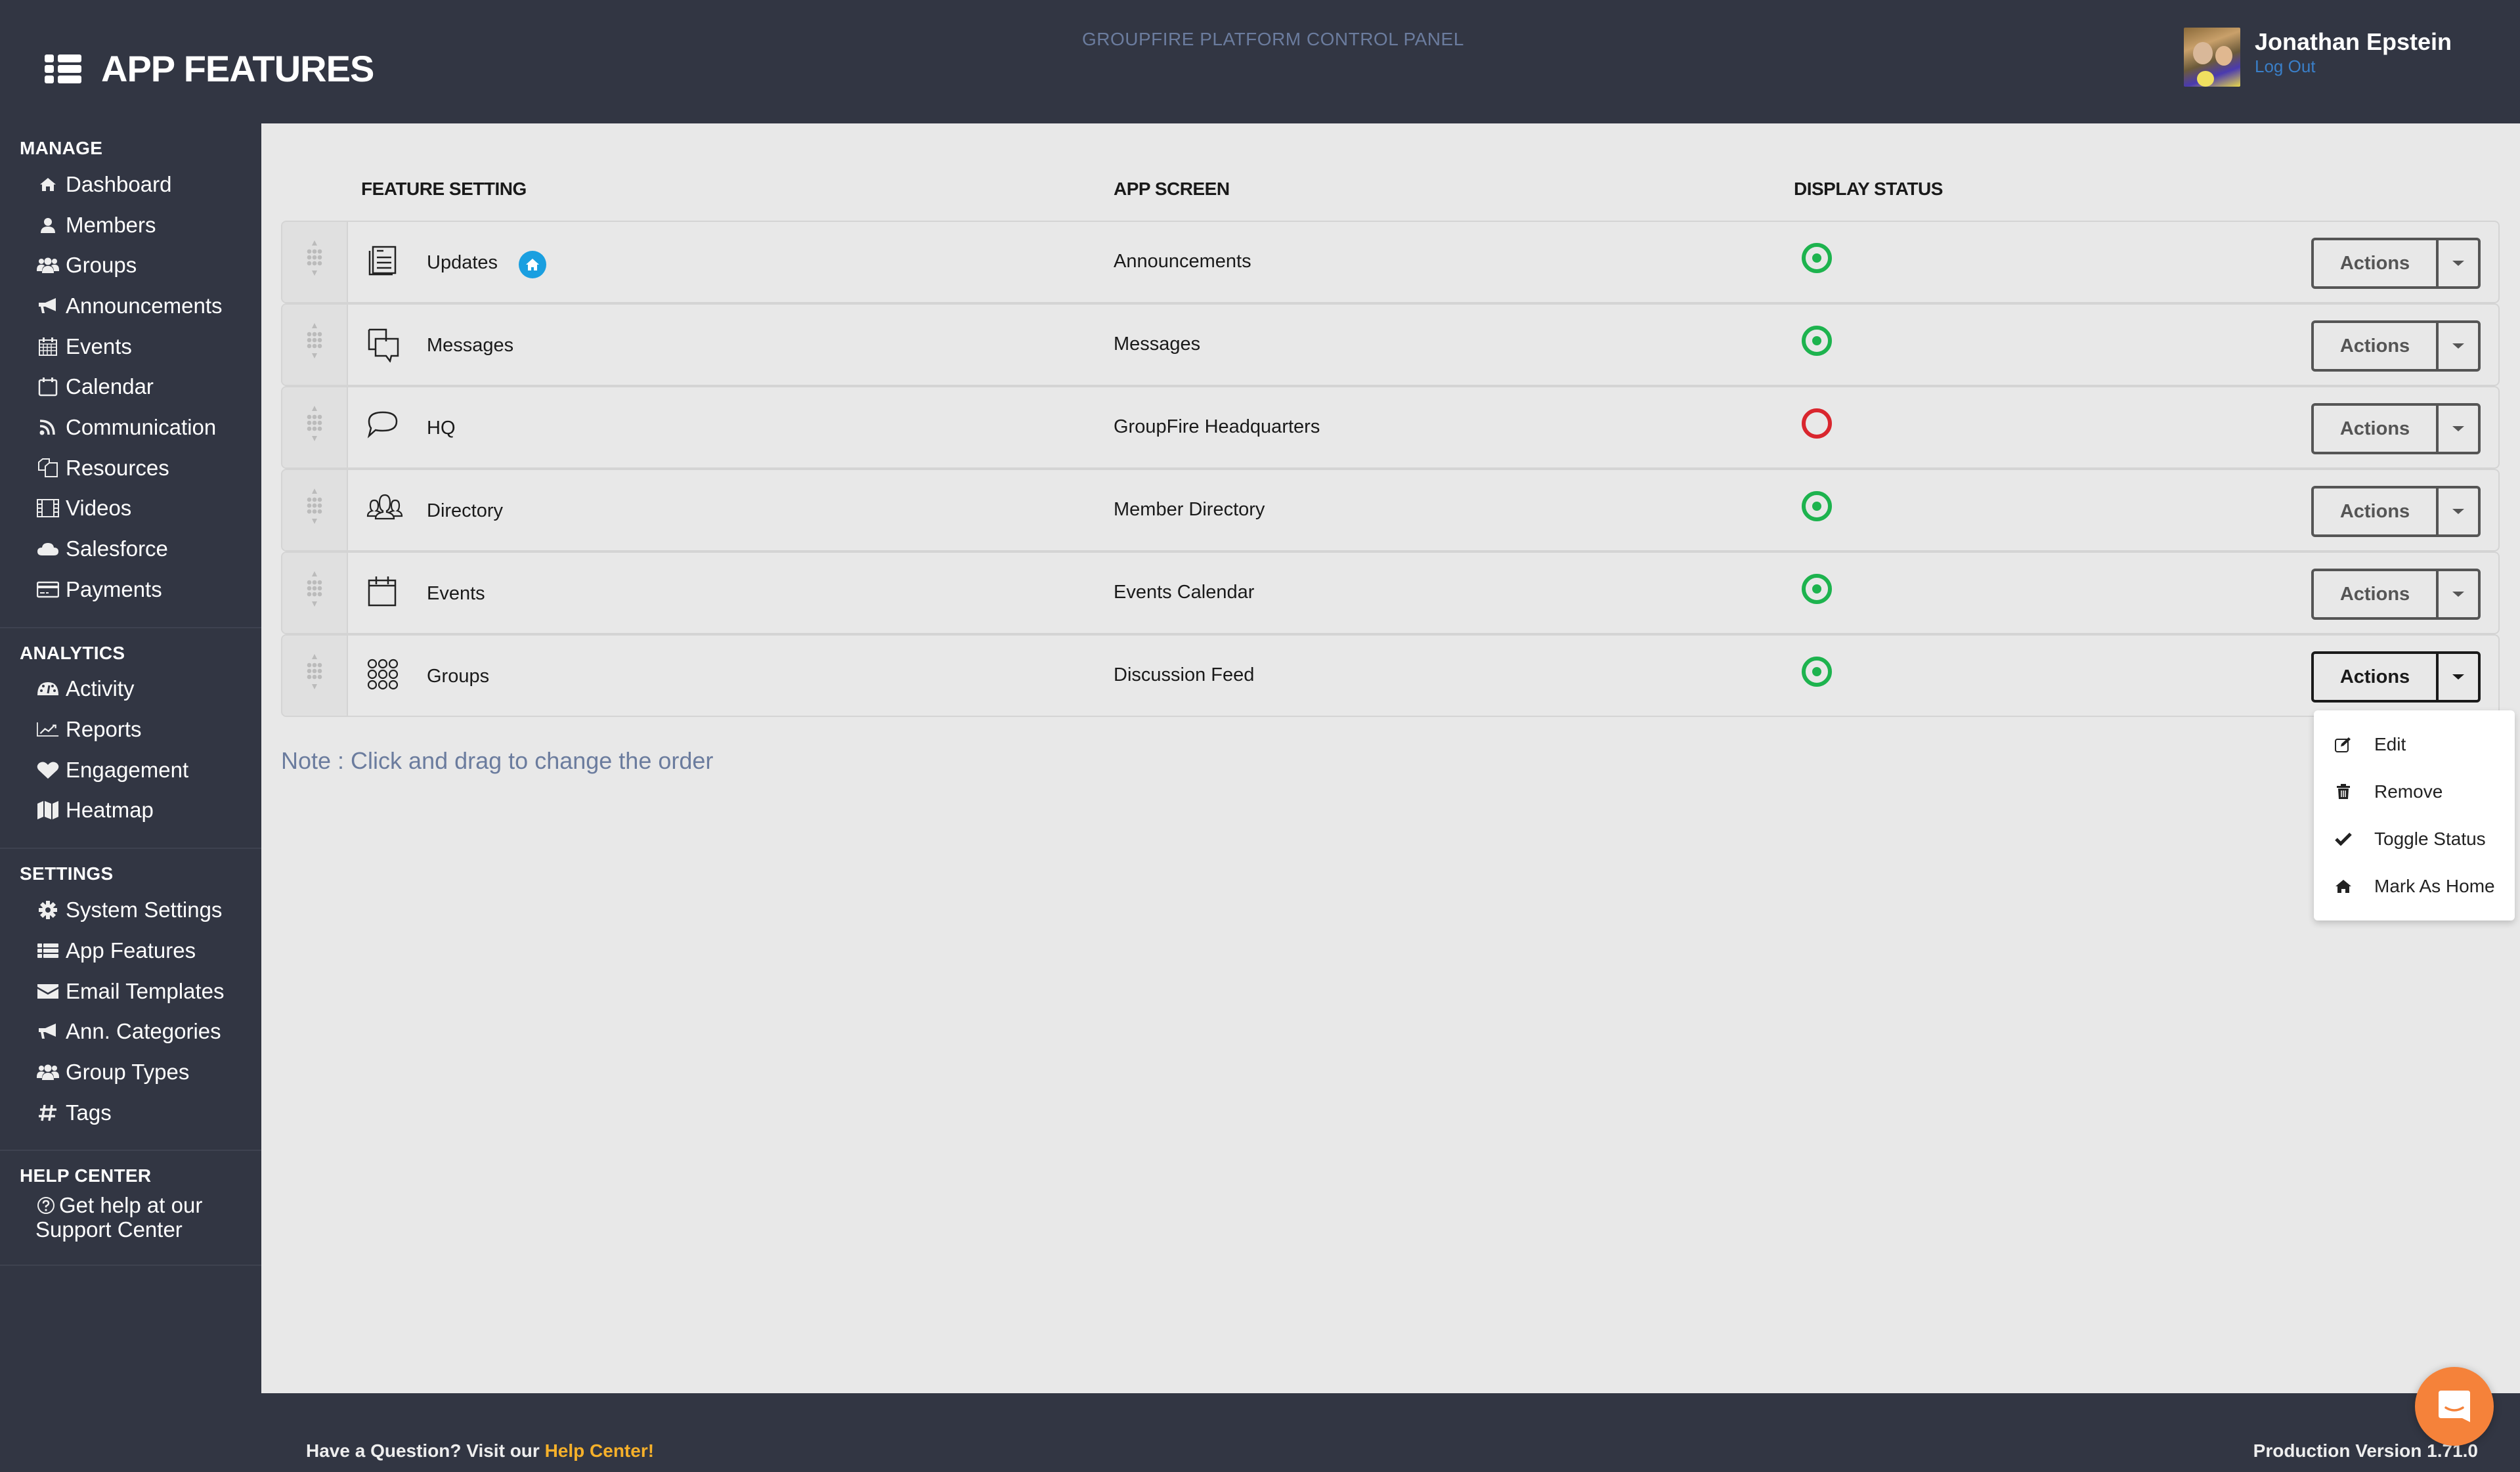 Image resolution: width=2520 pixels, height=1472 pixels. I want to click on sidebar-item-engagement: Engagement, so click(130, 770).